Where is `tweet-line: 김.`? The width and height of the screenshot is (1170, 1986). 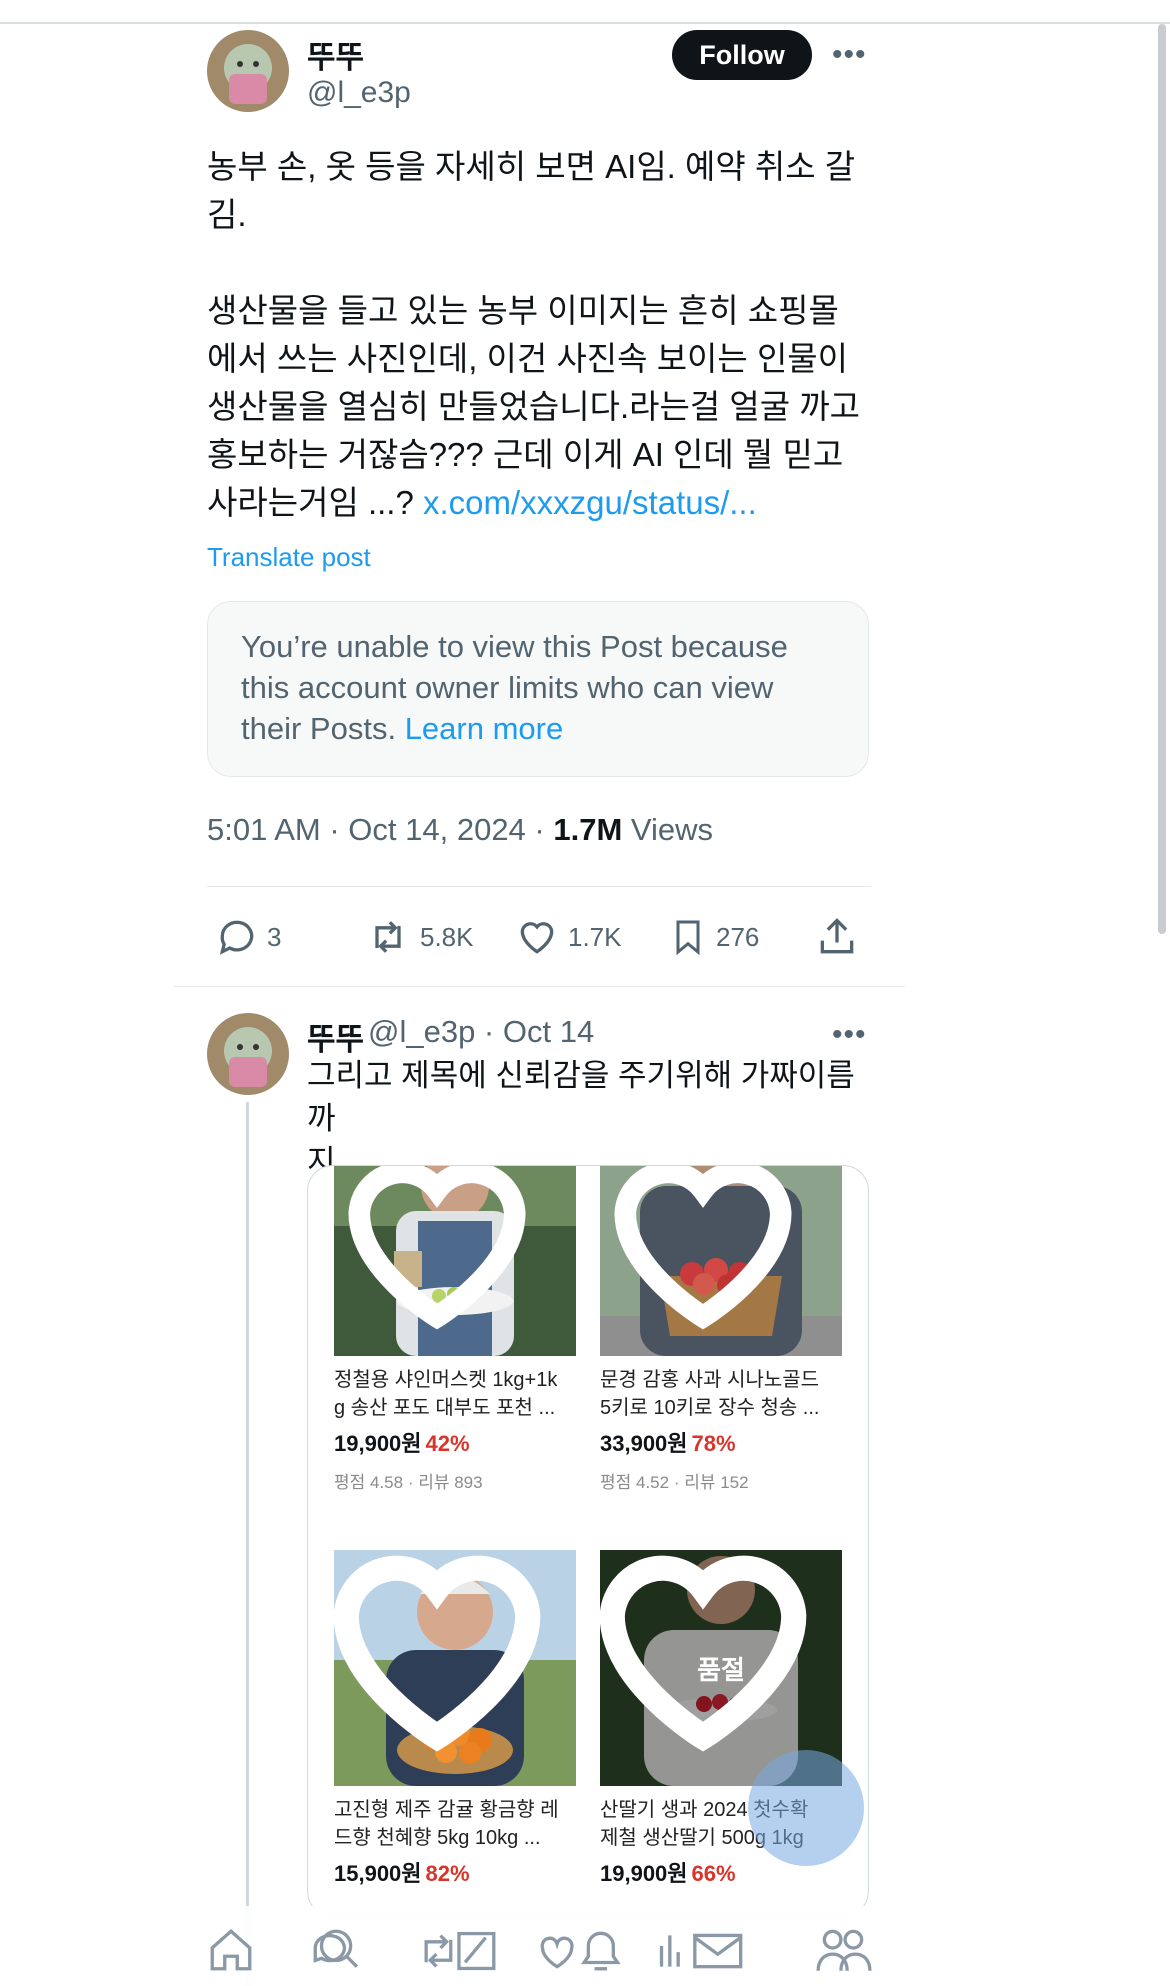
tweet-line: 김. is located at coordinates (227, 214).